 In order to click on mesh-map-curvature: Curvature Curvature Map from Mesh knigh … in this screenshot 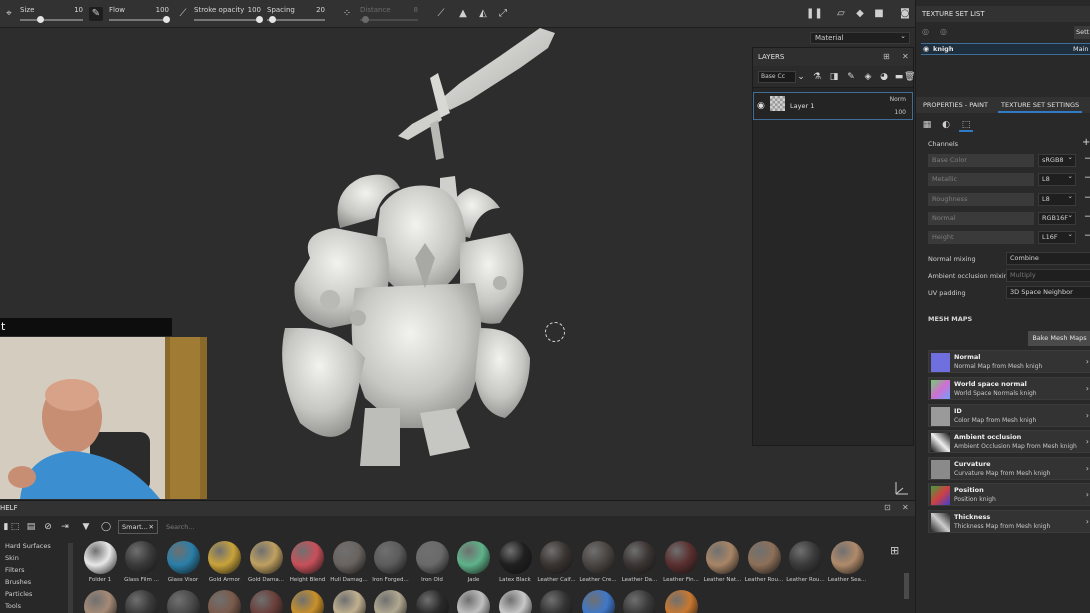, I will do `click(1009, 468)`.